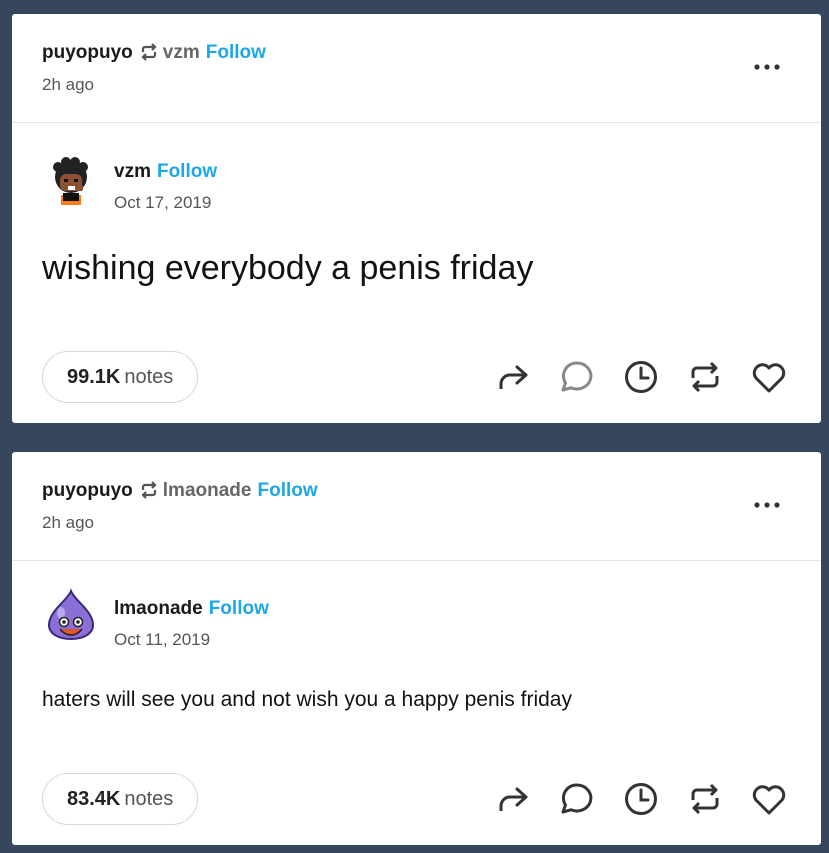 The height and width of the screenshot is (853, 829). I want to click on notes-count: 99.1K, so click(94, 377).